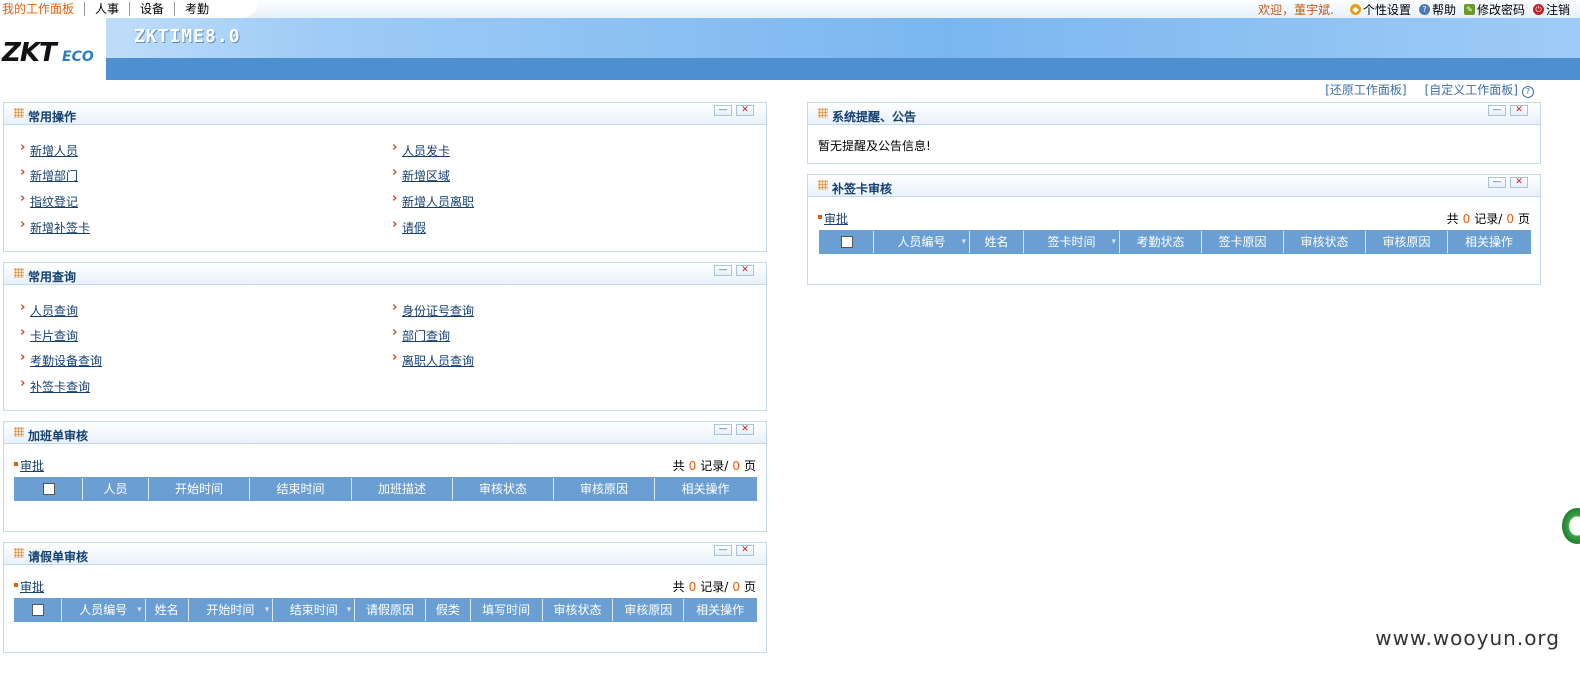 Image resolution: width=1580 pixels, height=674 pixels. What do you see at coordinates (385, 114) in the screenshot?
I see `box-header: 常用操作 — ✕` at bounding box center [385, 114].